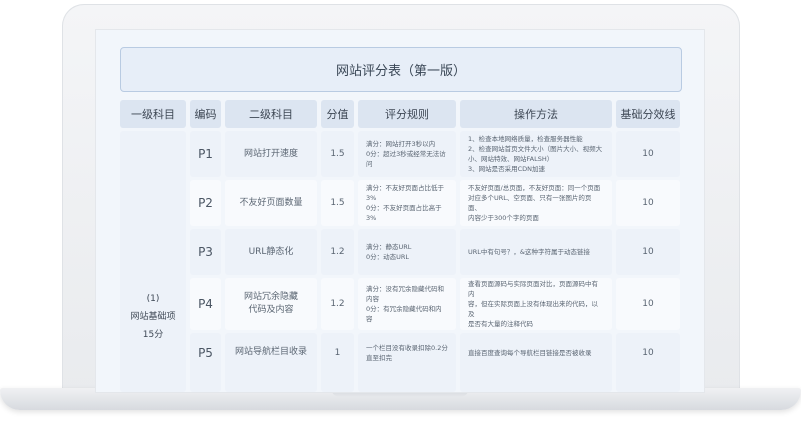 This screenshot has width=801, height=423. What do you see at coordinates (205, 114) in the screenshot?
I see `header-code: 编码` at bounding box center [205, 114].